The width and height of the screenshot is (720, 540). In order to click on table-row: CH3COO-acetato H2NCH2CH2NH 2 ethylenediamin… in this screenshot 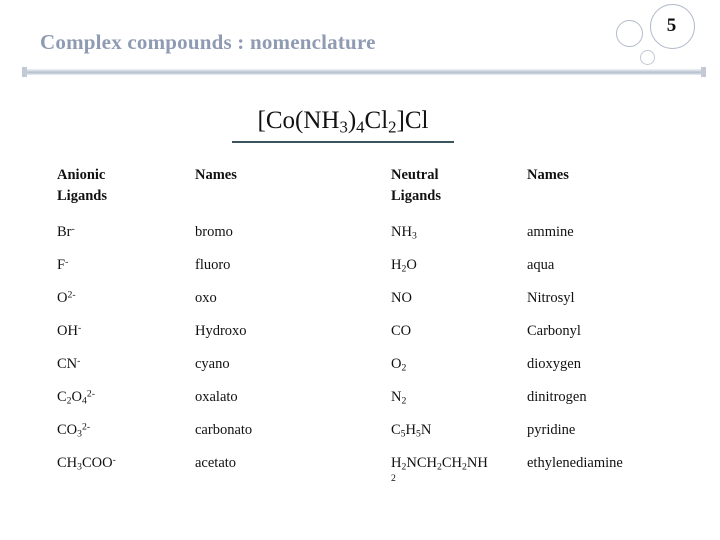, I will do `click(360, 470)`.